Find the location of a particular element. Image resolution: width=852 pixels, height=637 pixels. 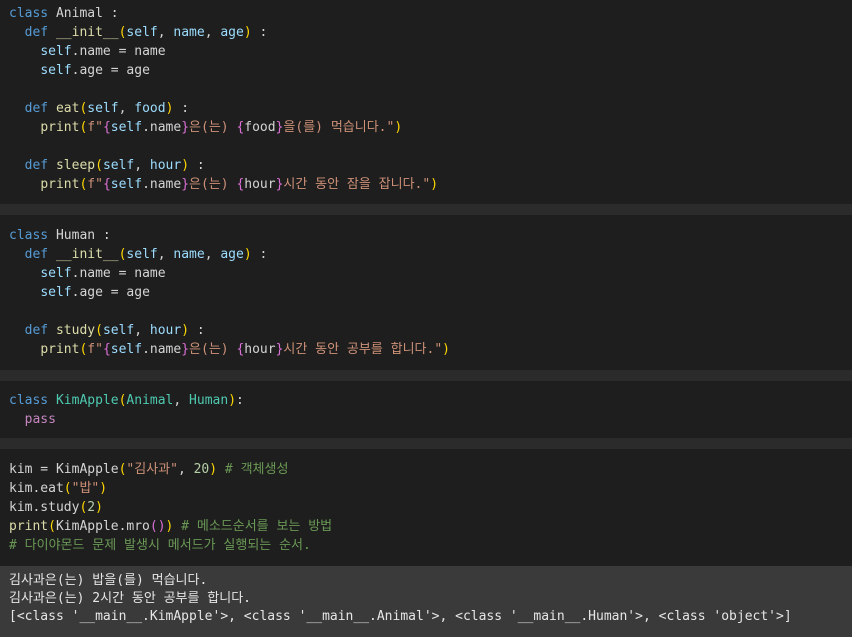

code-line: def study(self, hour) : is located at coordinates (107, 330).